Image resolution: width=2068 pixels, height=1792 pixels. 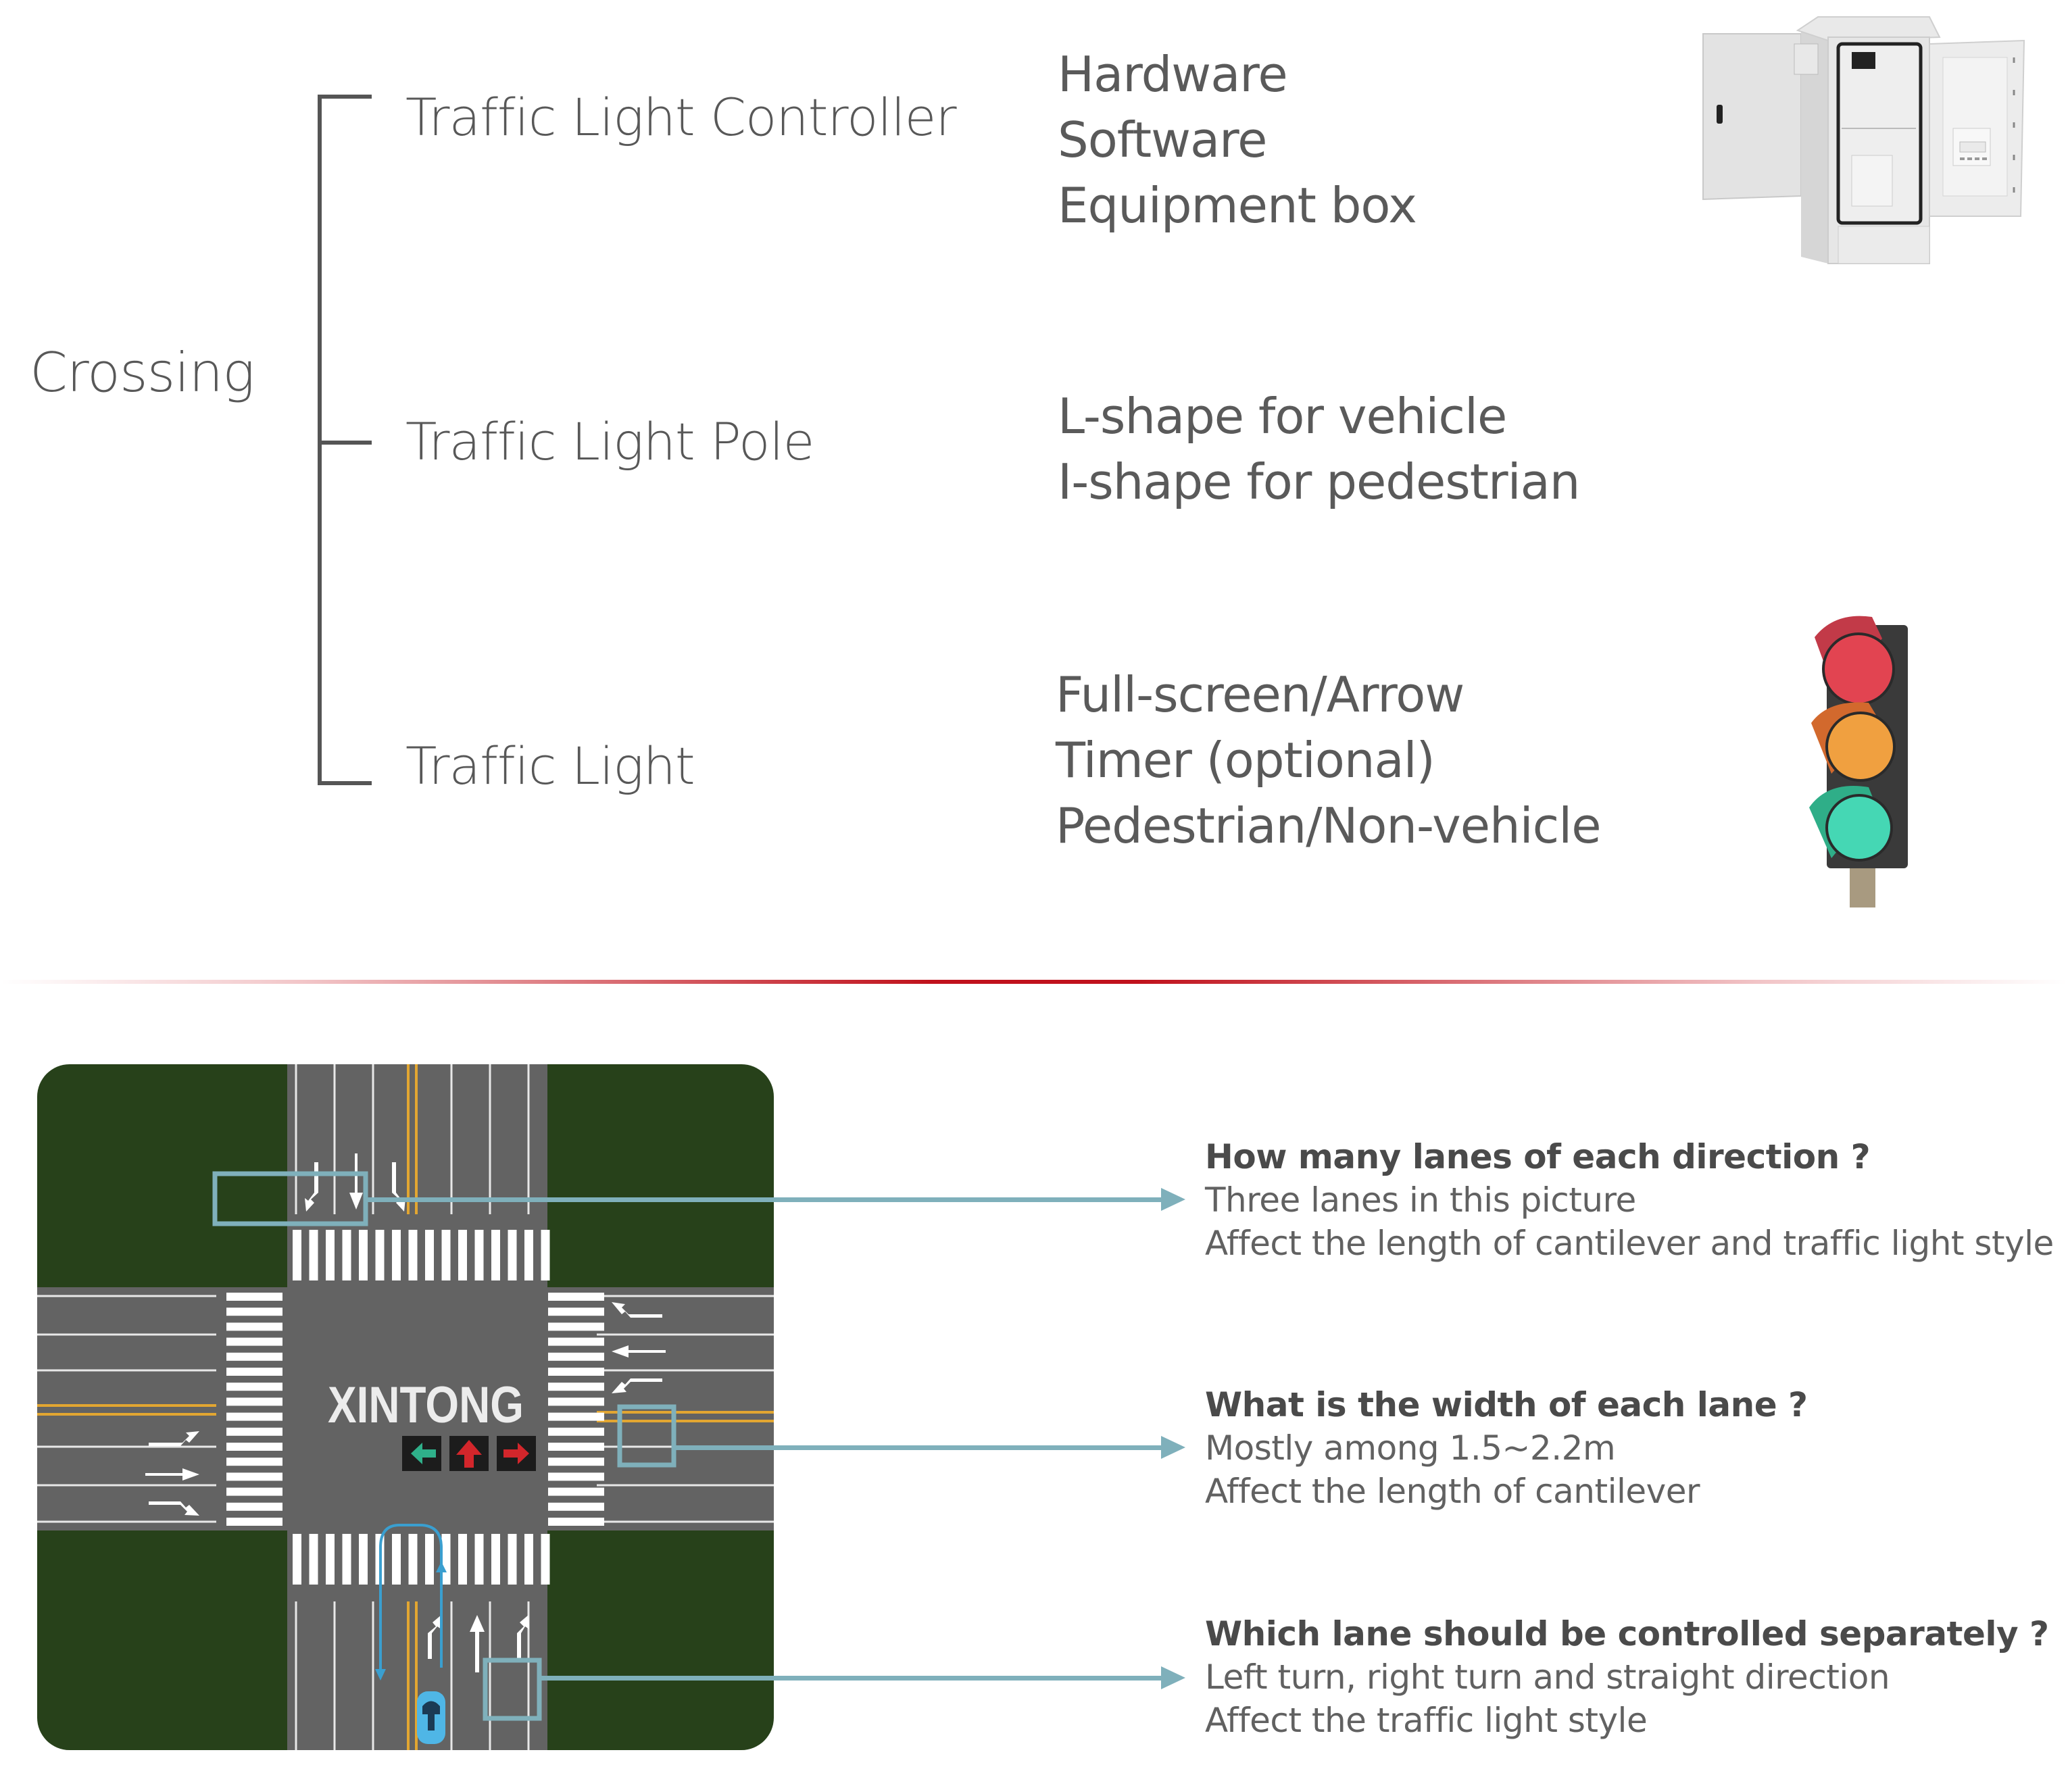 What do you see at coordinates (1173, 74) in the screenshot?
I see `detail-item: Hardware` at bounding box center [1173, 74].